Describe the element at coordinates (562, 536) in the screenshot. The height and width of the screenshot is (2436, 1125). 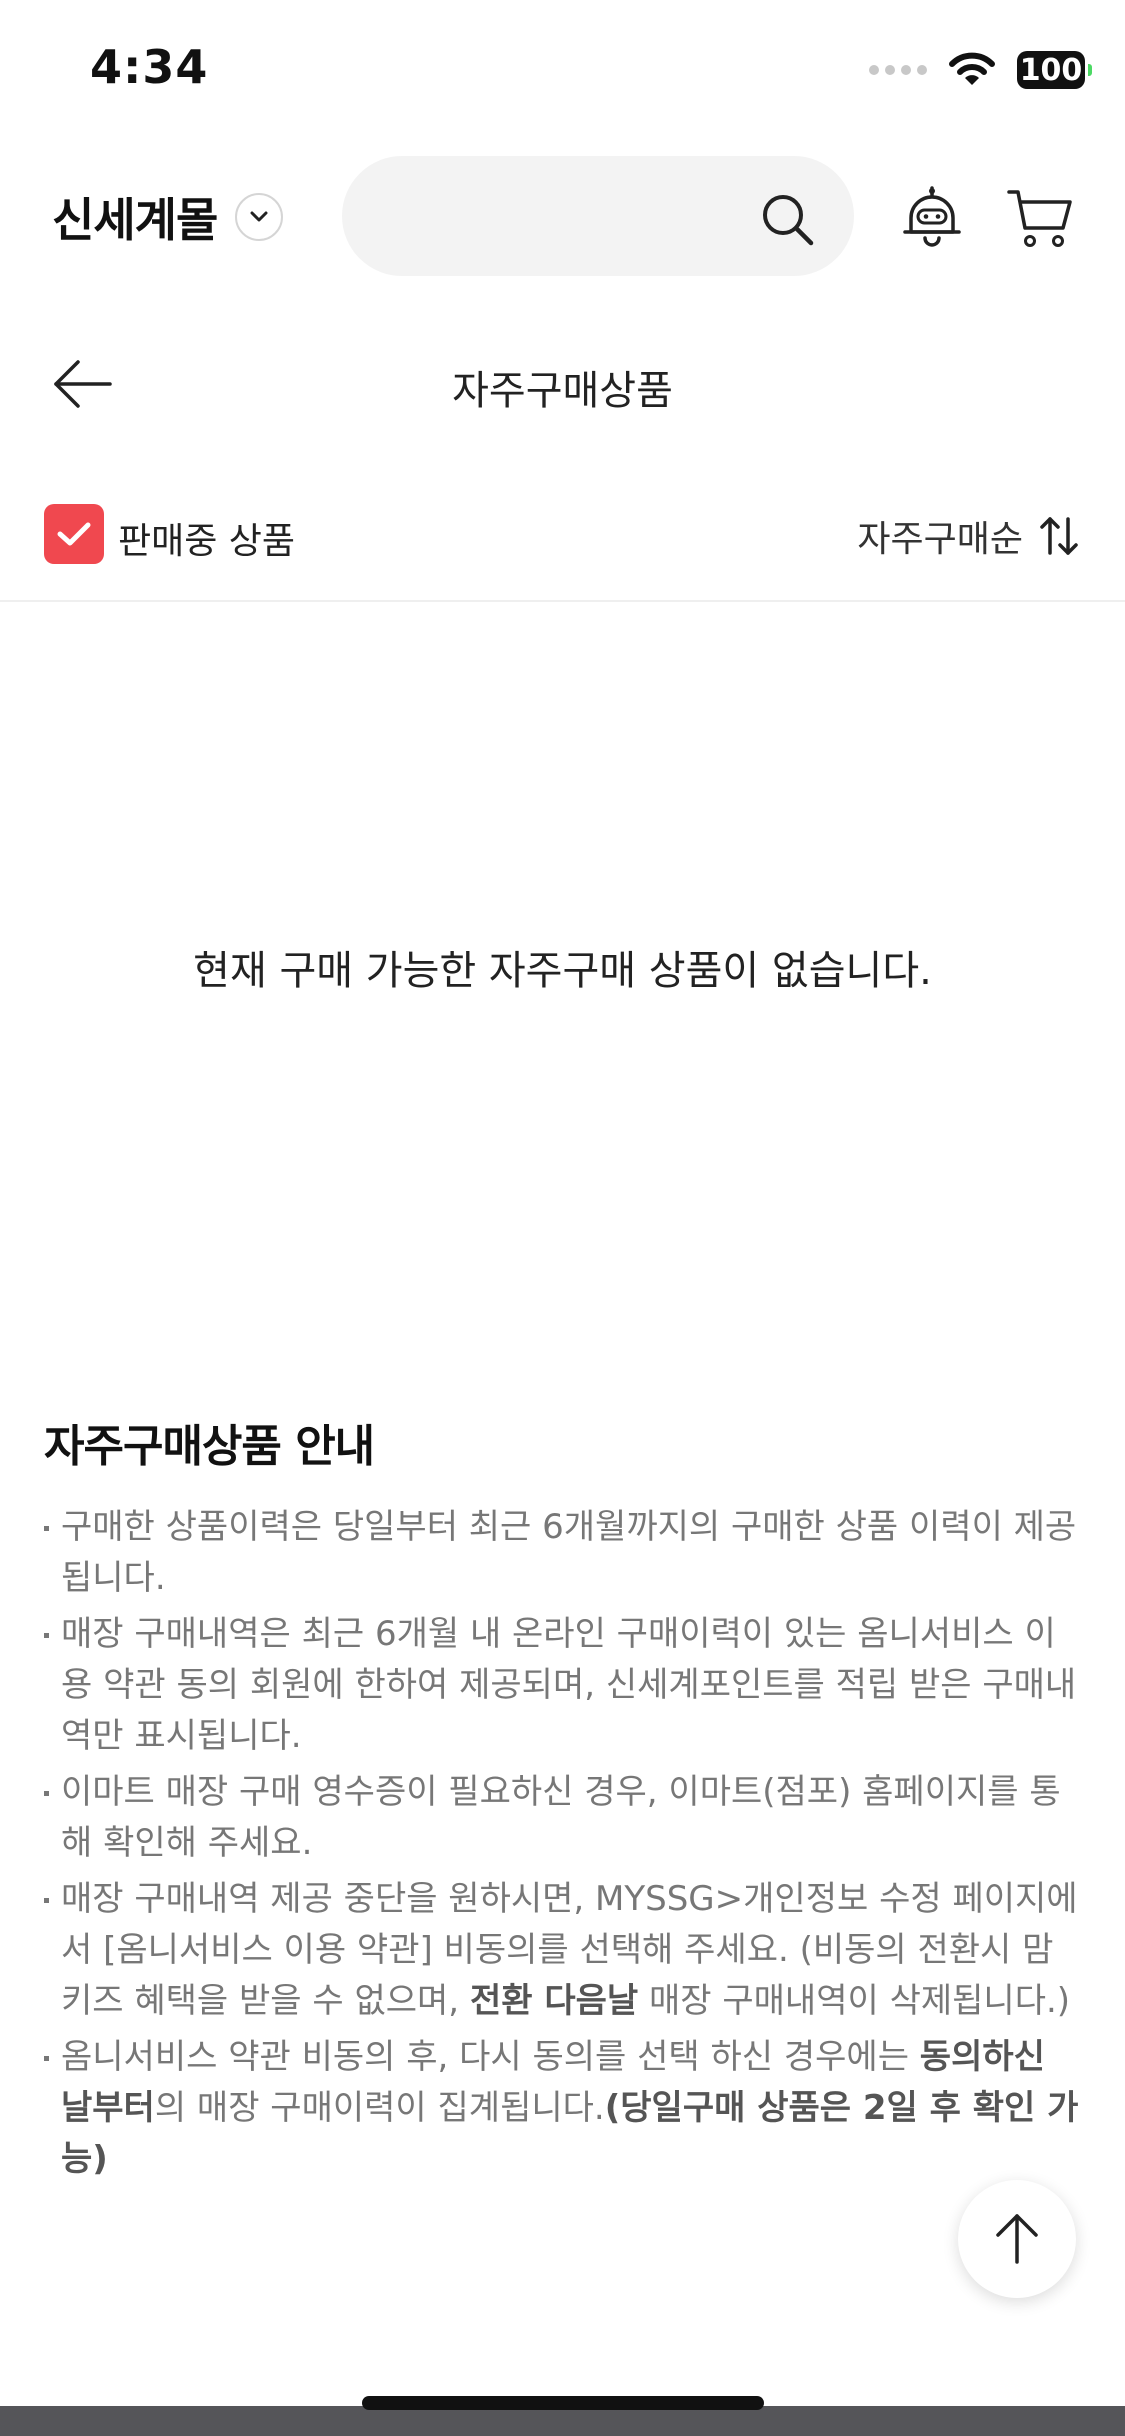
I see `filter-bar: 판매중 상품 자주구매순` at that location.